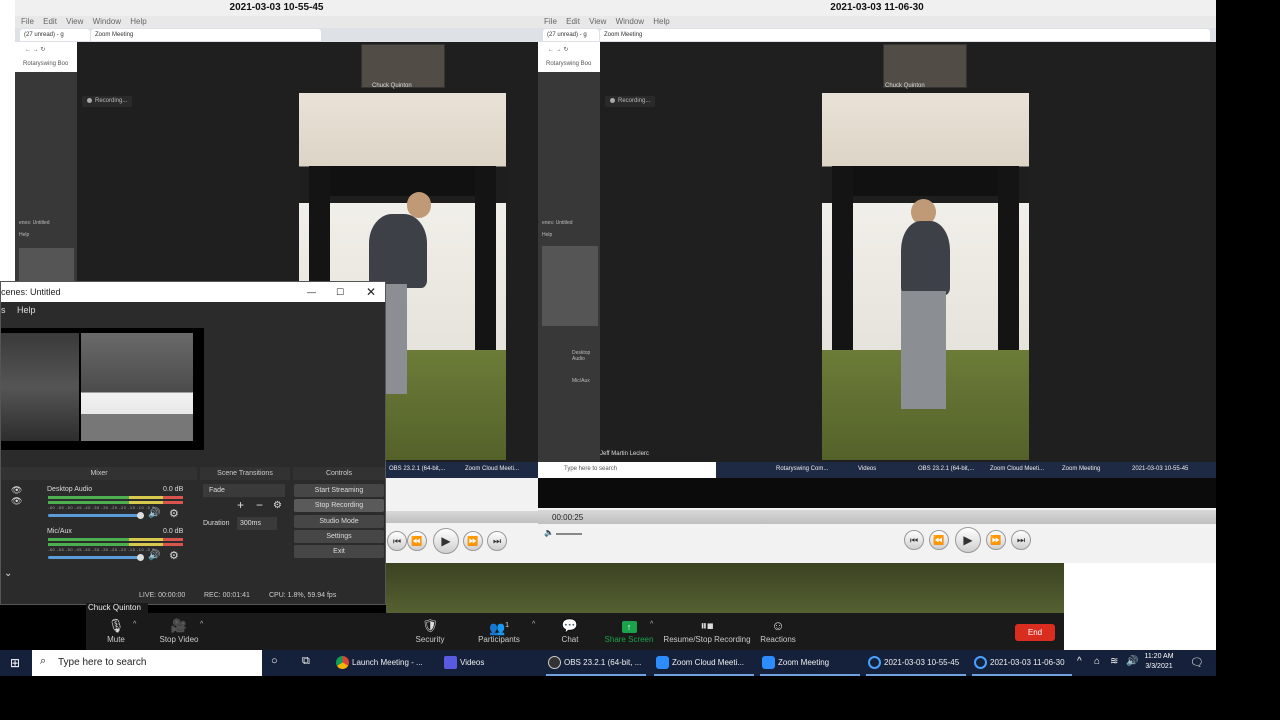 This screenshot has width=1280, height=720. I want to click on tray-chevron-icon: ^, so click(1079, 661).